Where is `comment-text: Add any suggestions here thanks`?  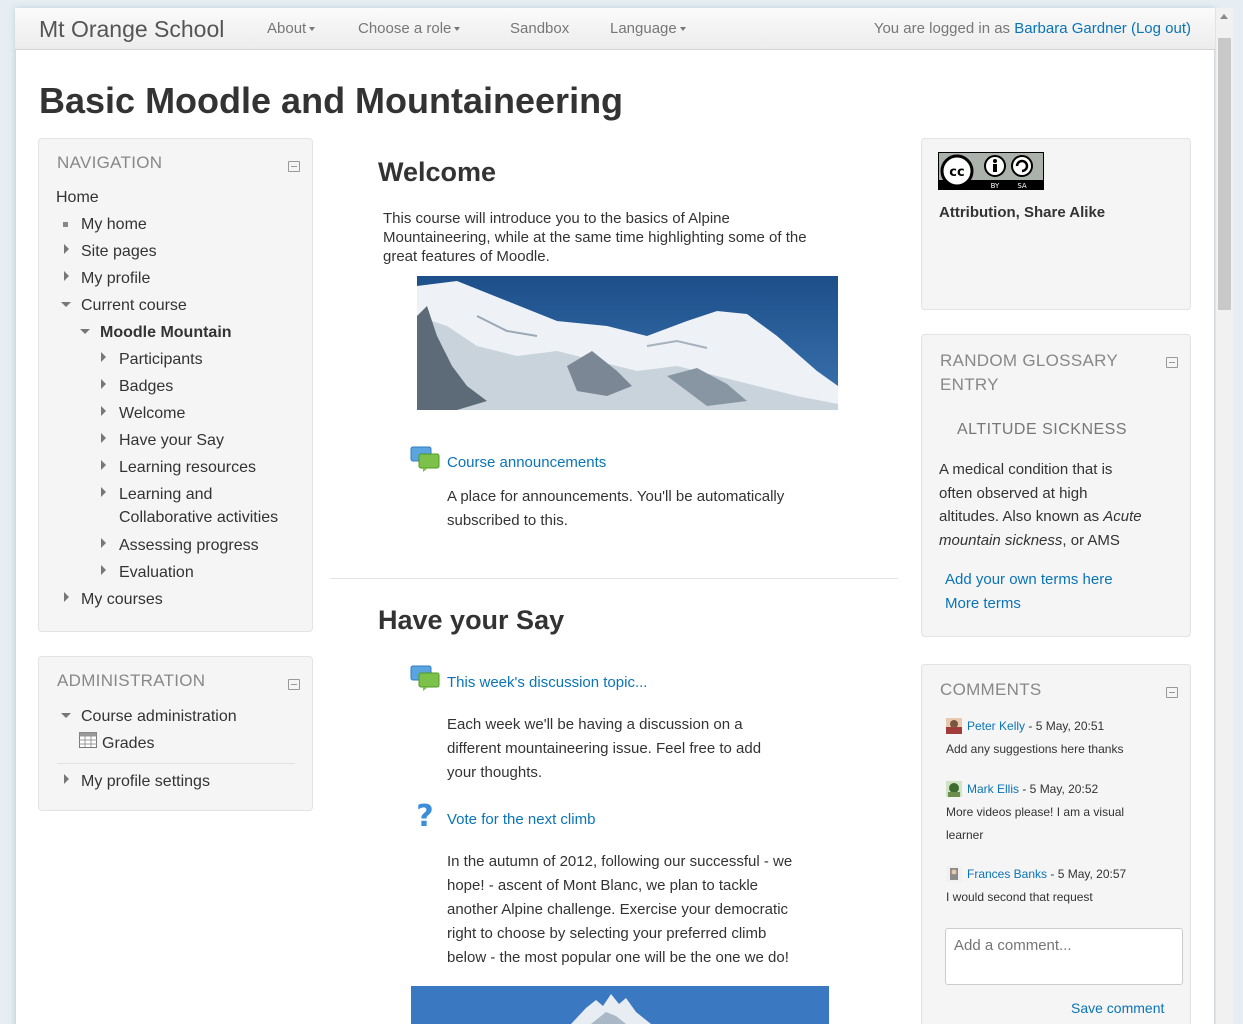
comment-text: Add any suggestions here thanks is located at coordinates (1035, 749).